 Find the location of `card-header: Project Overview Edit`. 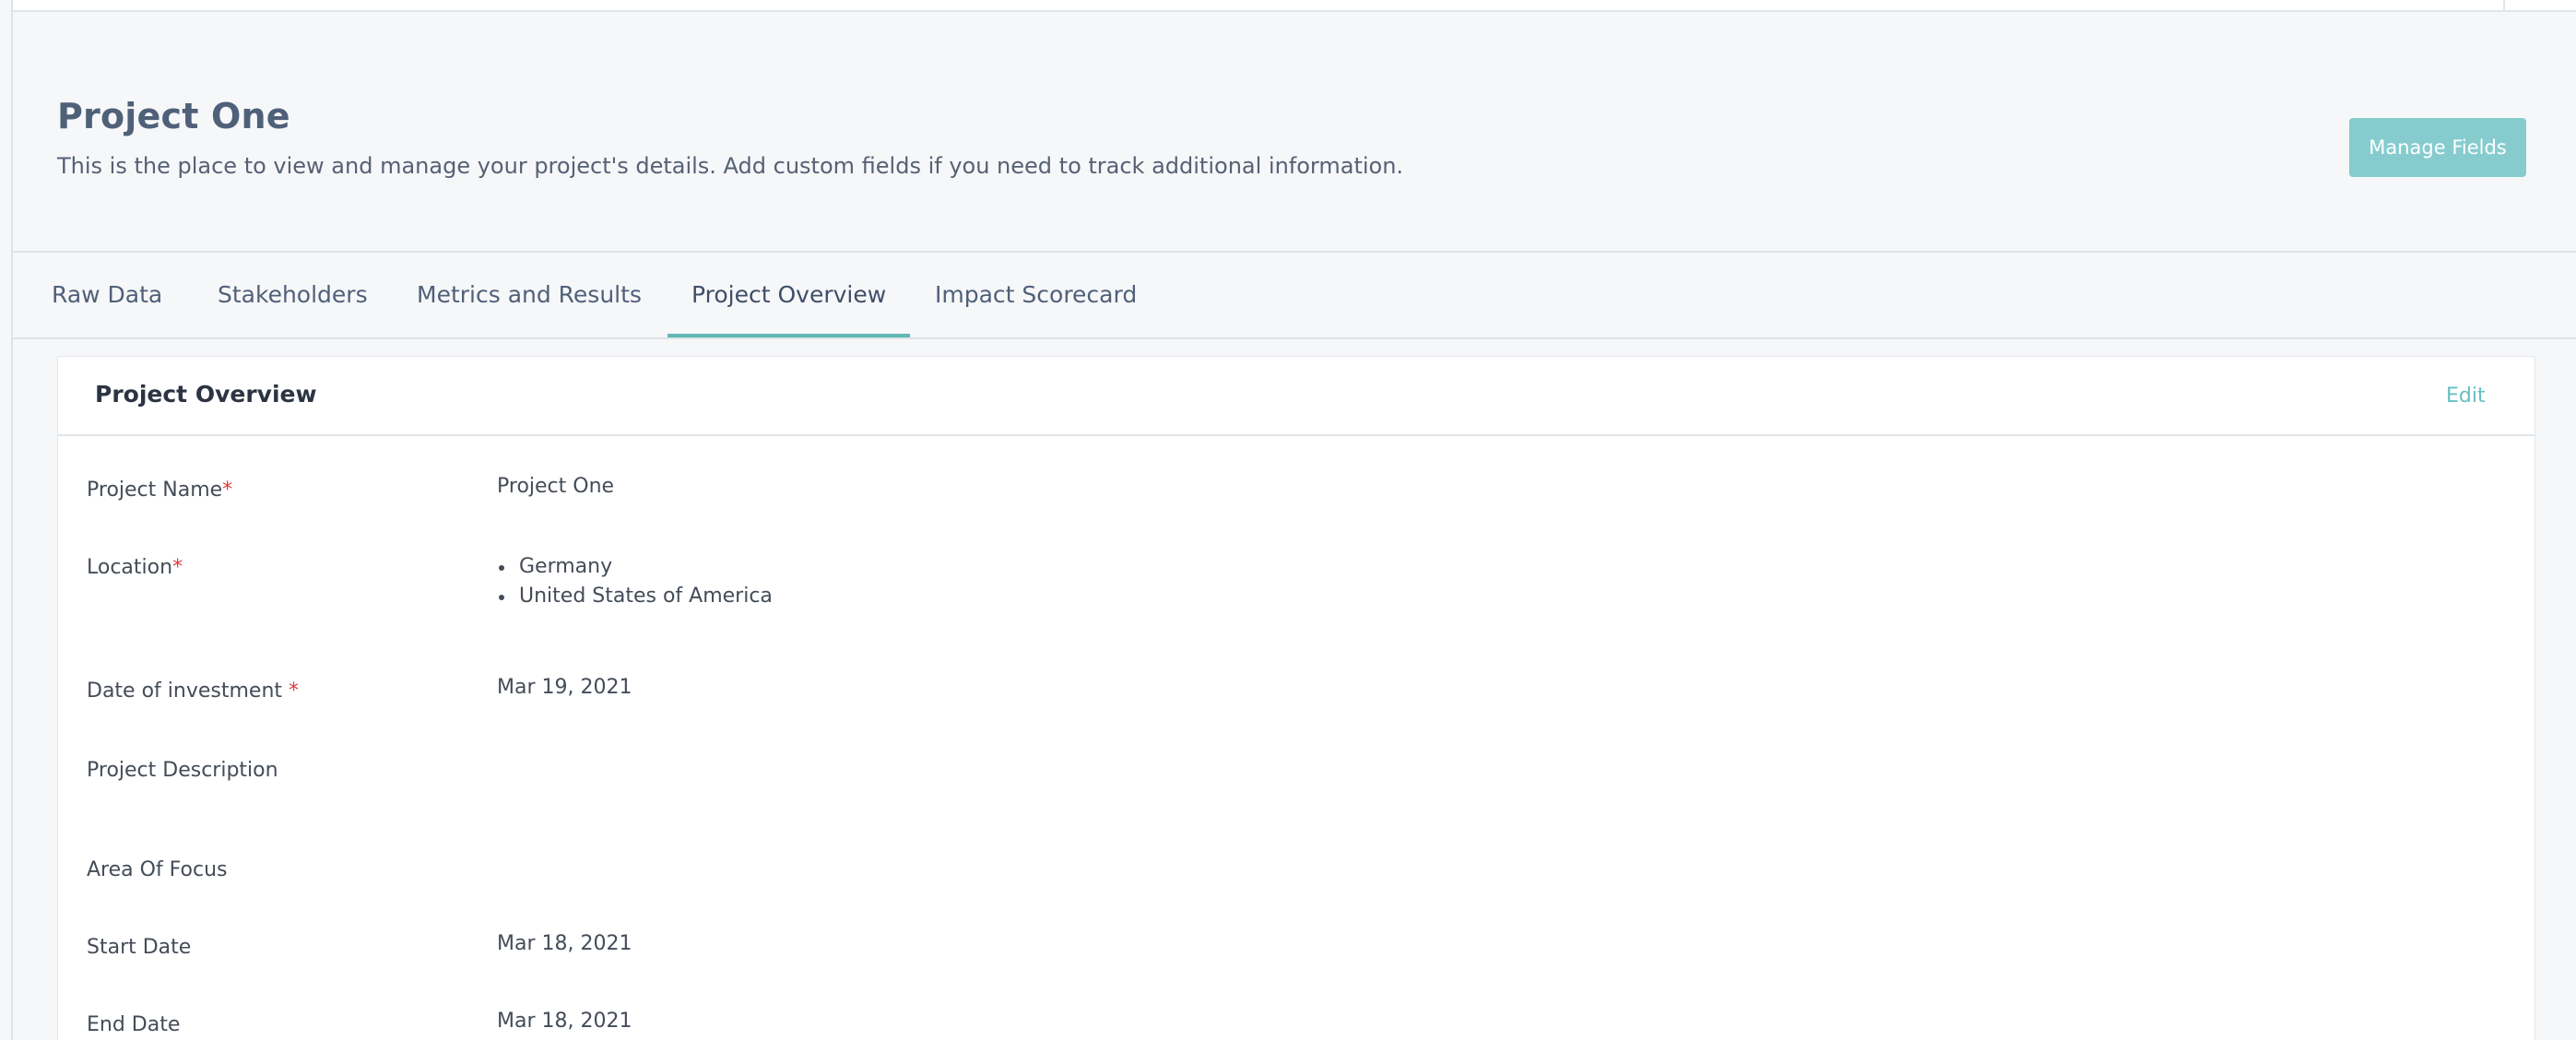

card-header: Project Overview Edit is located at coordinates (1296, 396).